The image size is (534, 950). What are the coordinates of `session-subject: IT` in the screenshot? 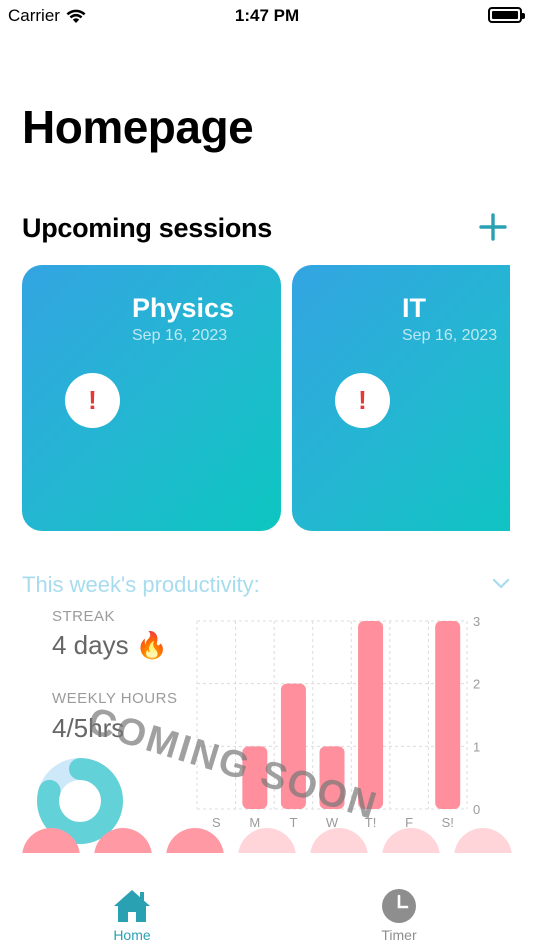 It's located at (414, 308).